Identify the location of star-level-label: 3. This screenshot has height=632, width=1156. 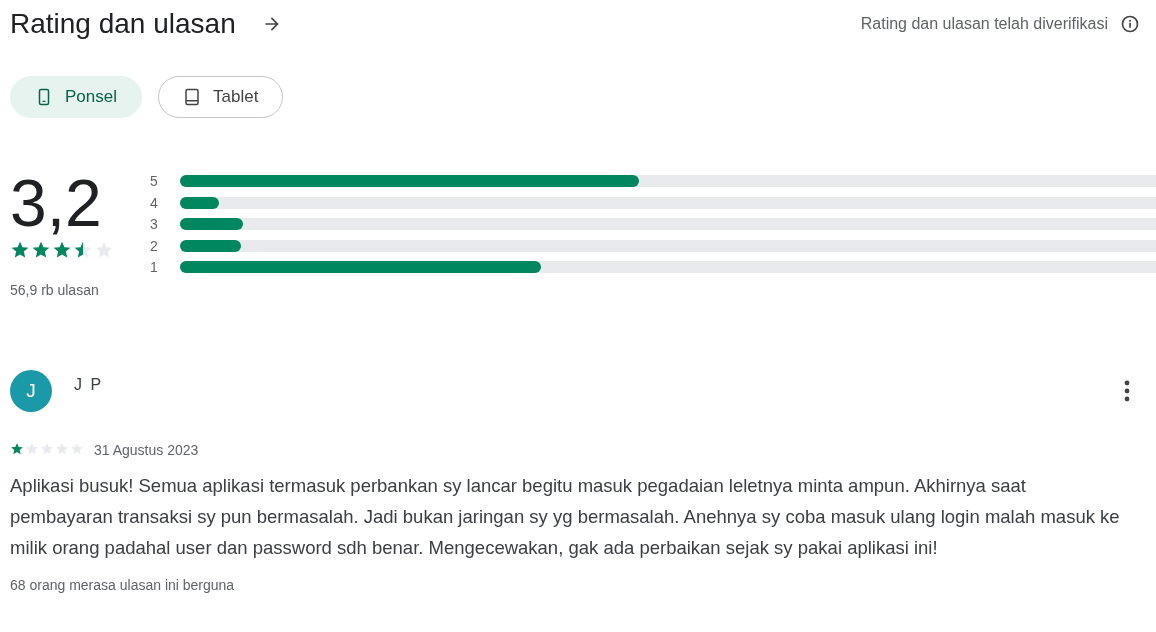
(154, 224).